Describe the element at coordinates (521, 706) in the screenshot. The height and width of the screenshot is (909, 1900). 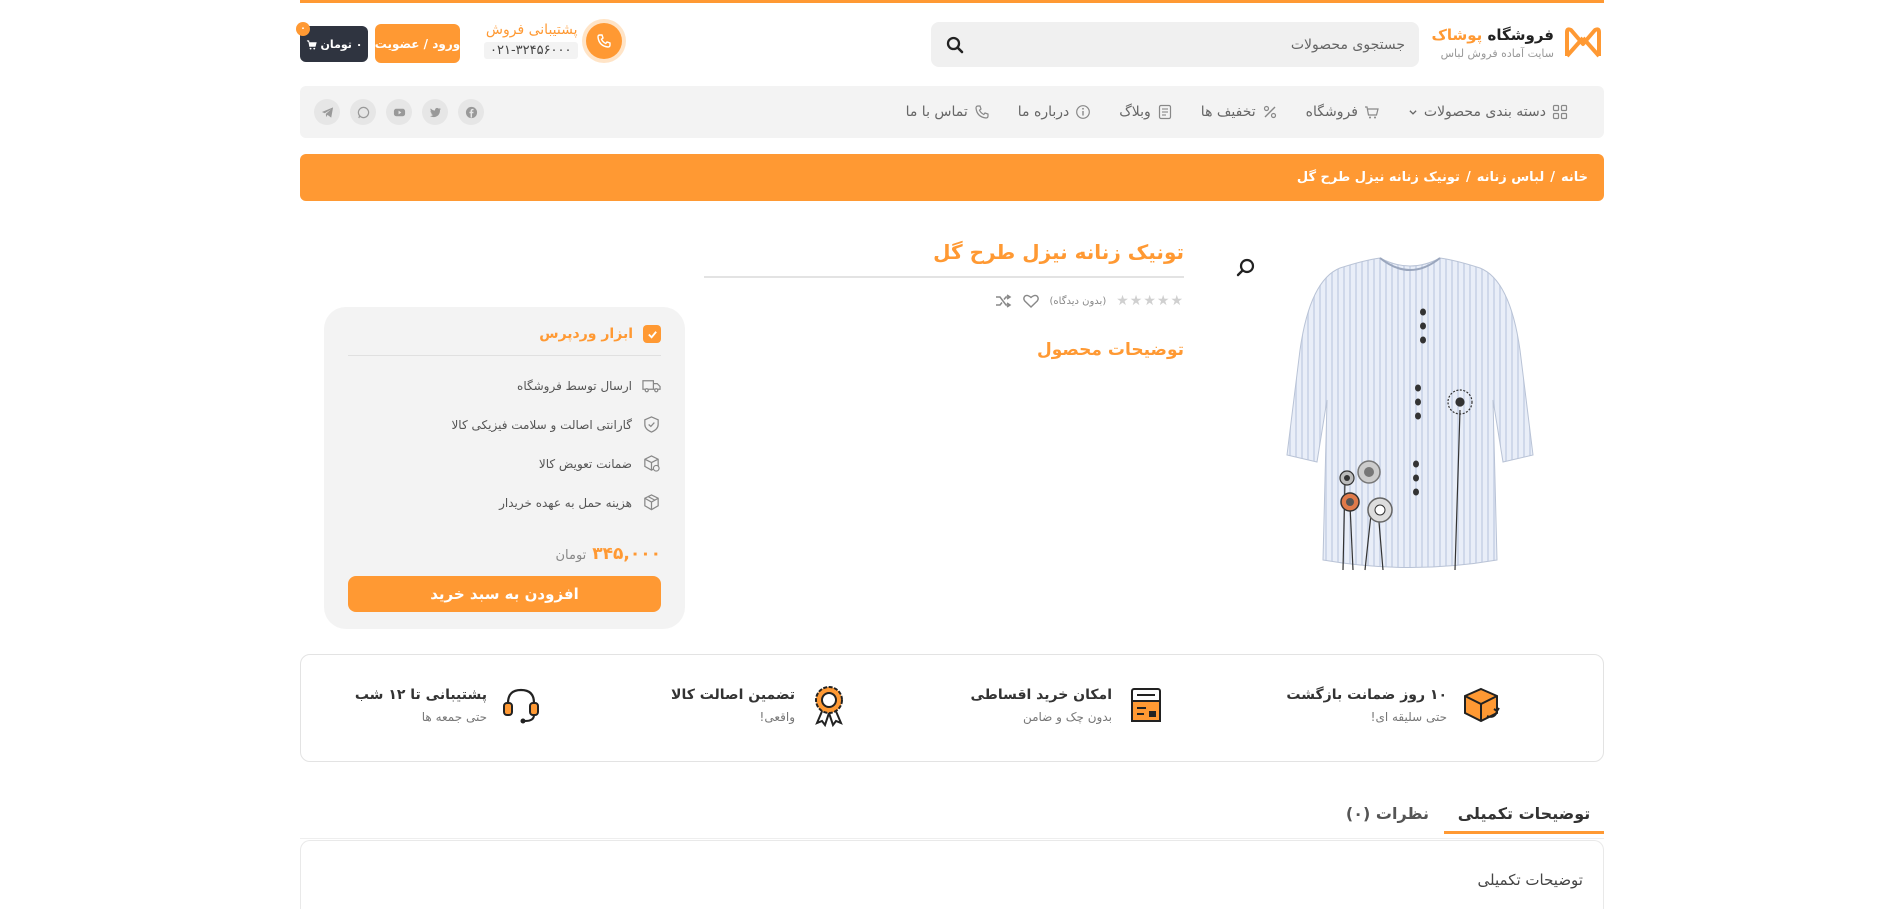
I see `headset-icon` at that location.